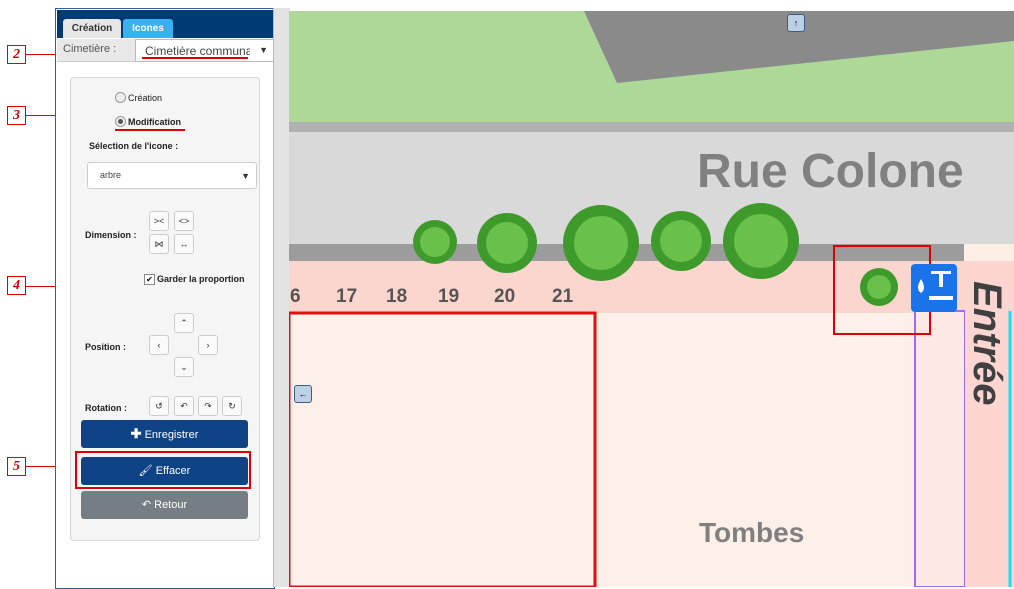 This screenshot has width=1014, height=589. I want to click on cemetery-row: Cimetière : Cimetière communa ▼, so click(165, 50).